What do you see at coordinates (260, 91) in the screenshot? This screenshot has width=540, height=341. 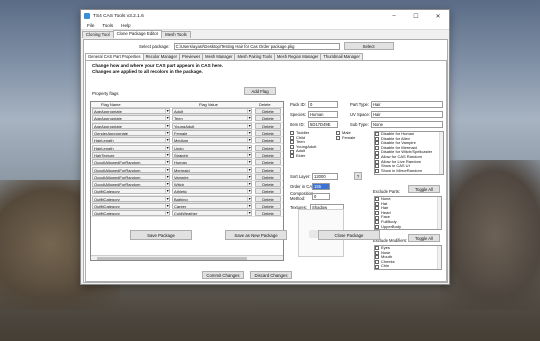 I see `add-flag-button: Add Flag` at bounding box center [260, 91].